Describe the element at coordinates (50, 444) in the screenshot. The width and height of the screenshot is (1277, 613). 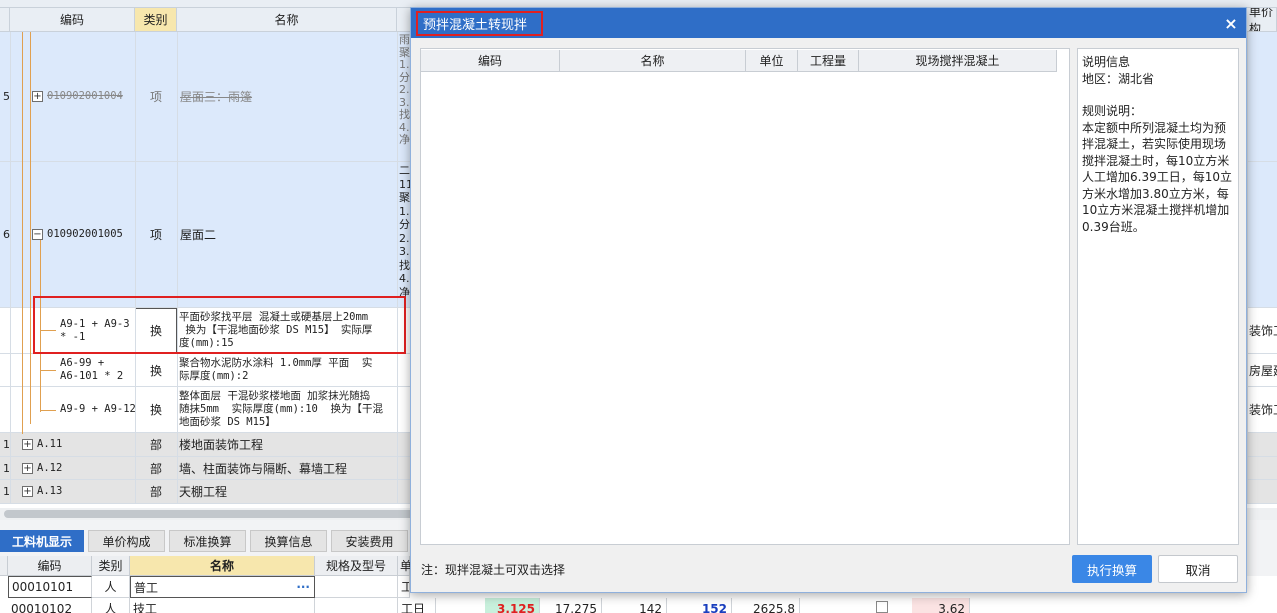
I see `row-code: A.11` at that location.